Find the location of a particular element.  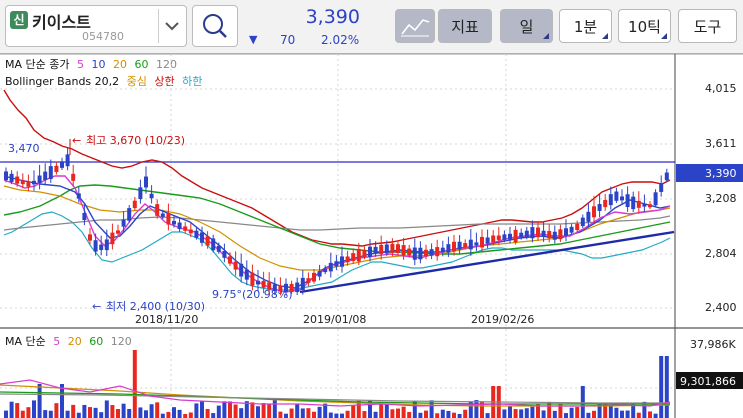

high-label: 최고 3,670 (10/23) is located at coordinates (135, 140).